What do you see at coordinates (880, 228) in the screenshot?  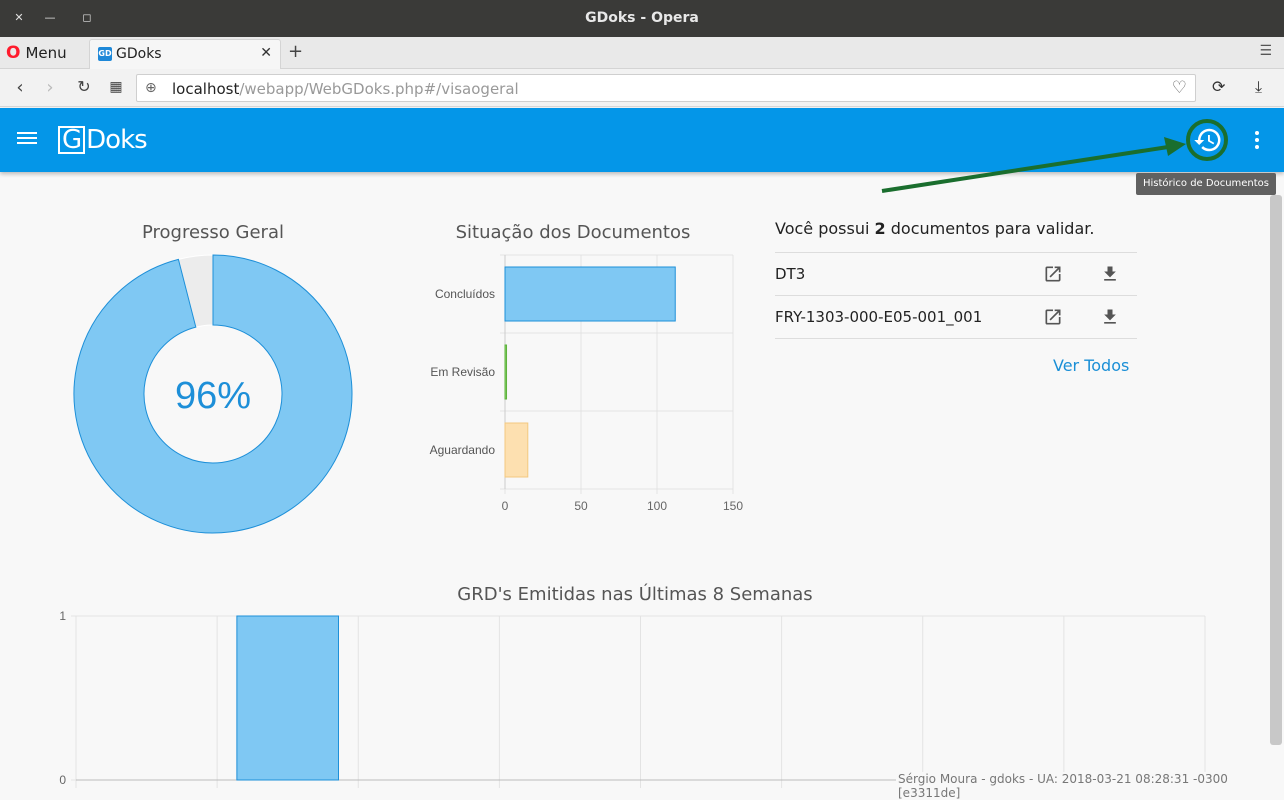 I see `validation-count: 2` at bounding box center [880, 228].